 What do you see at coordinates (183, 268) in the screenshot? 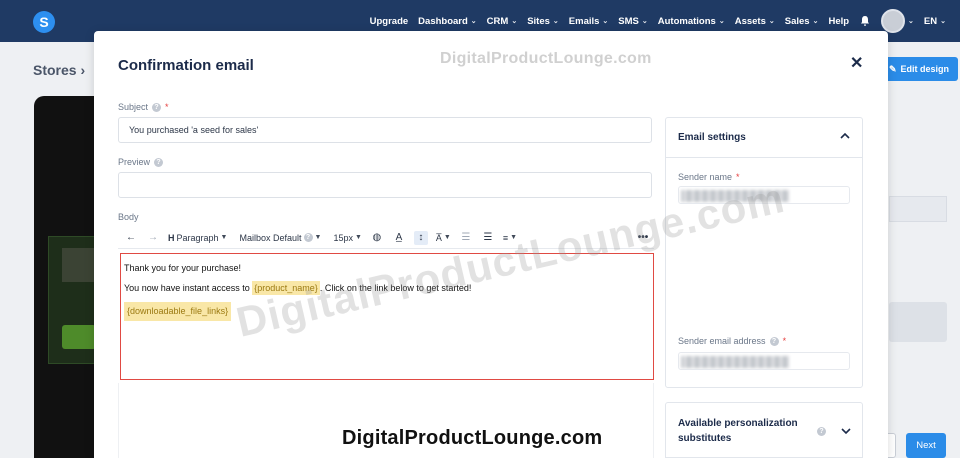
I see `editor-line: Thank you for your purchase!` at bounding box center [183, 268].